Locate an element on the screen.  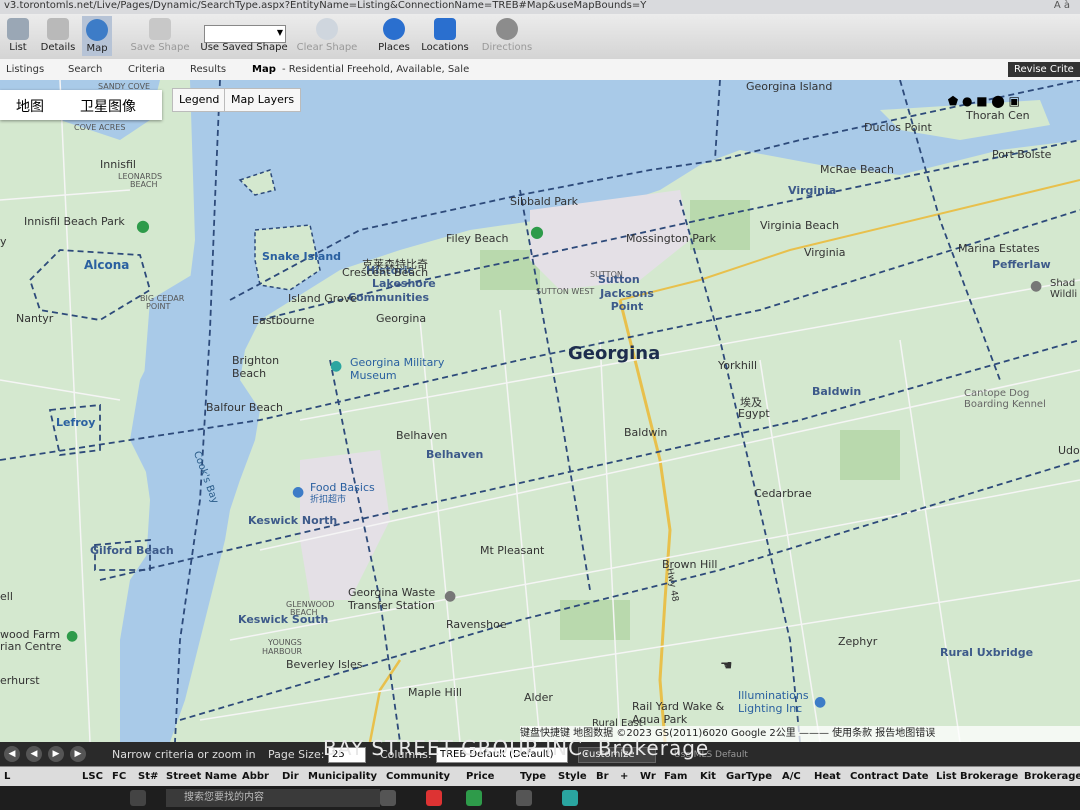
col-header: Community is located at coordinates (418, 776).